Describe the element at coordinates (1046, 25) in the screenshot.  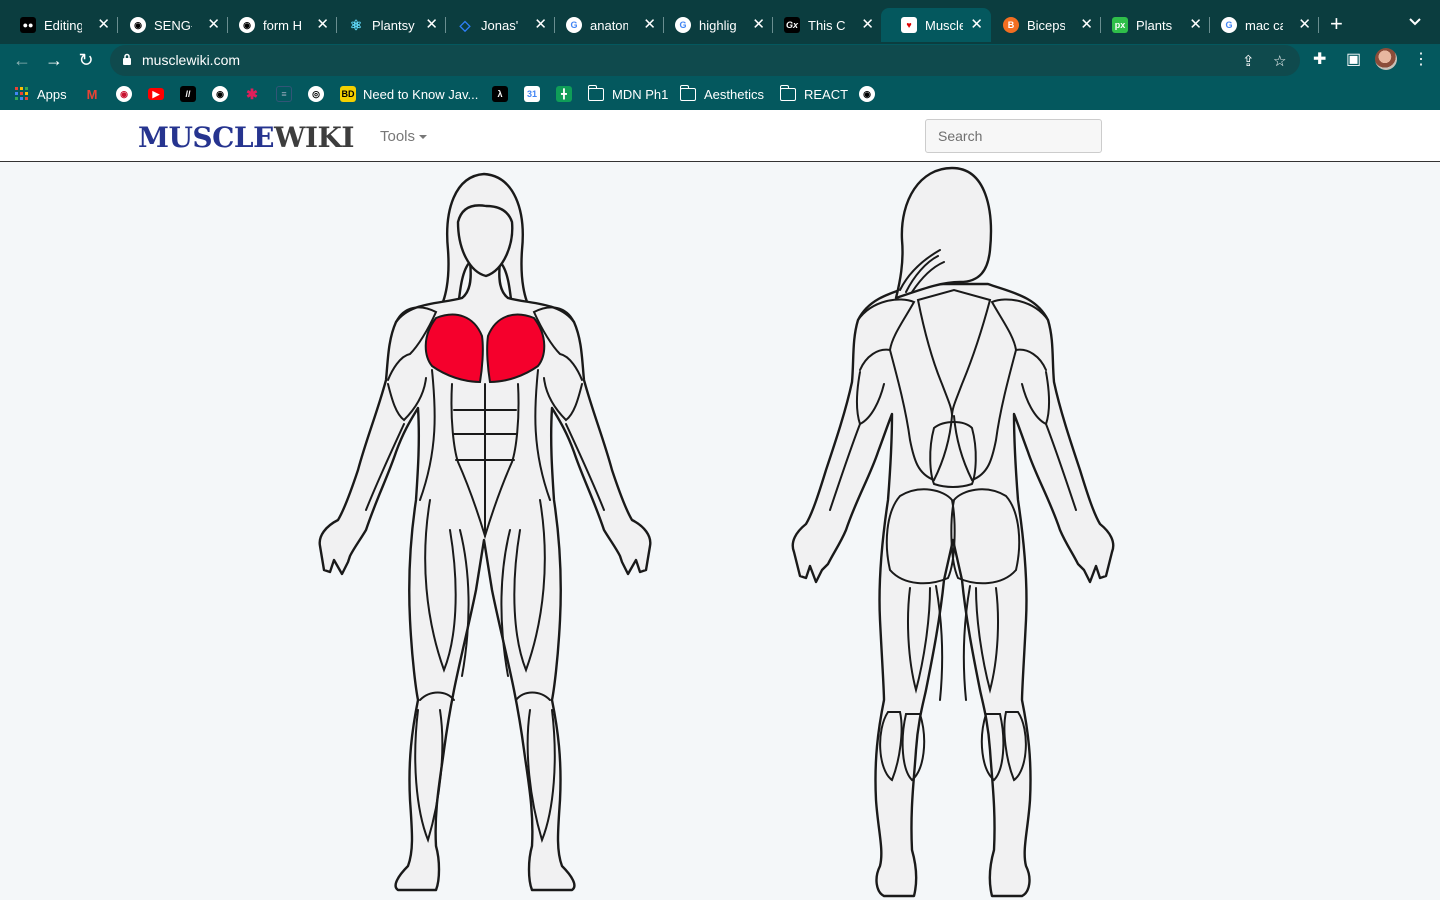
I see `tab-title: Biceps I` at that location.